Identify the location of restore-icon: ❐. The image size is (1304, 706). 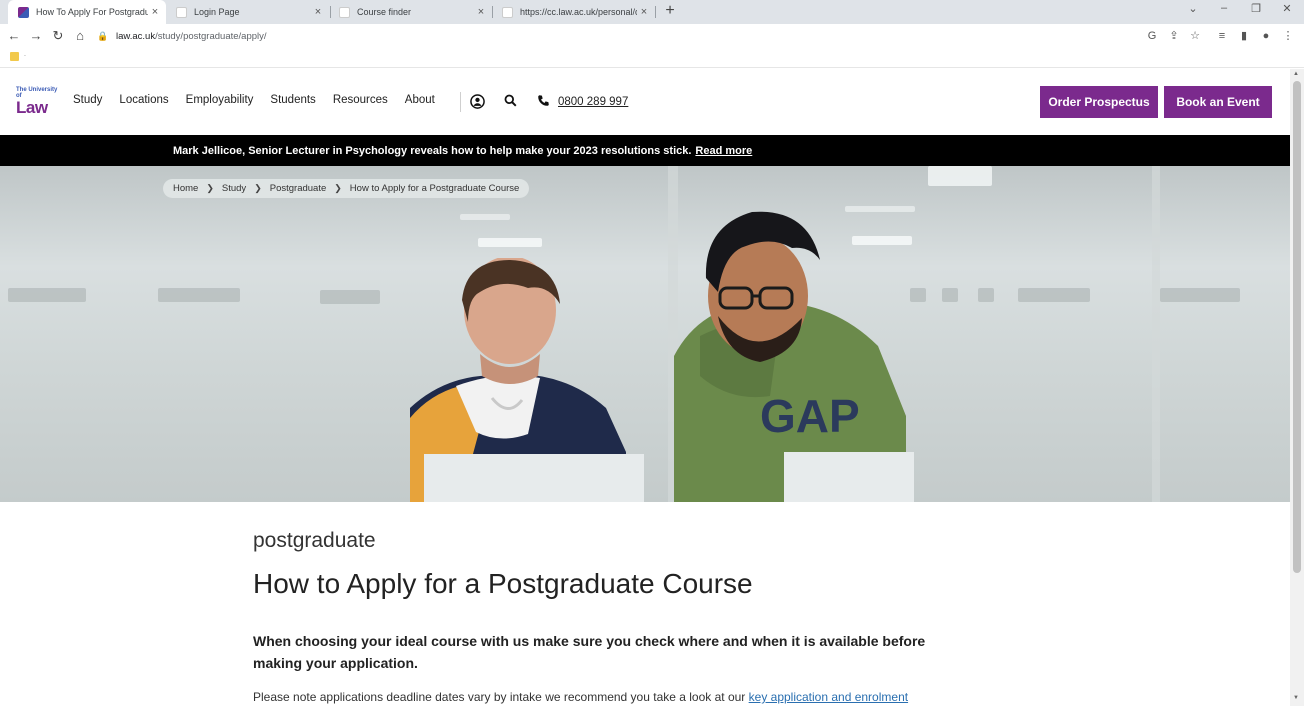
(1256, 8).